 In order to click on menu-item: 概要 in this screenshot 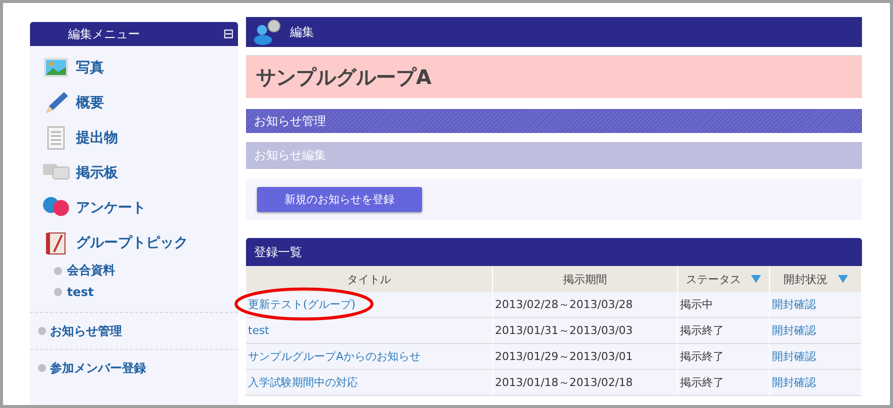, I will do `click(90, 103)`.